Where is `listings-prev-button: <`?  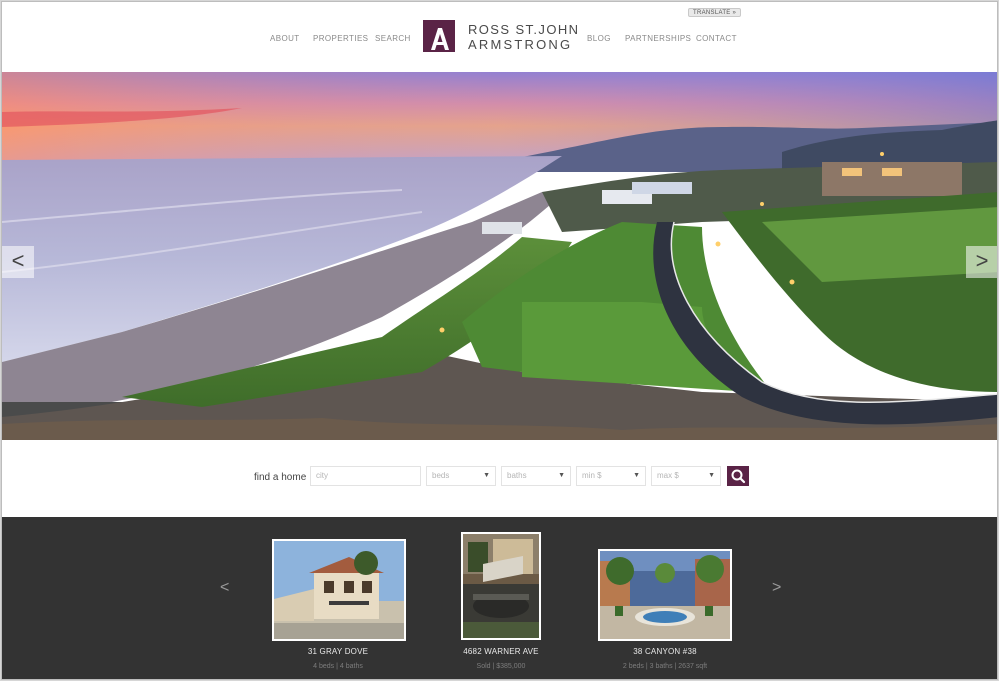 listings-prev-button: < is located at coordinates (224, 588).